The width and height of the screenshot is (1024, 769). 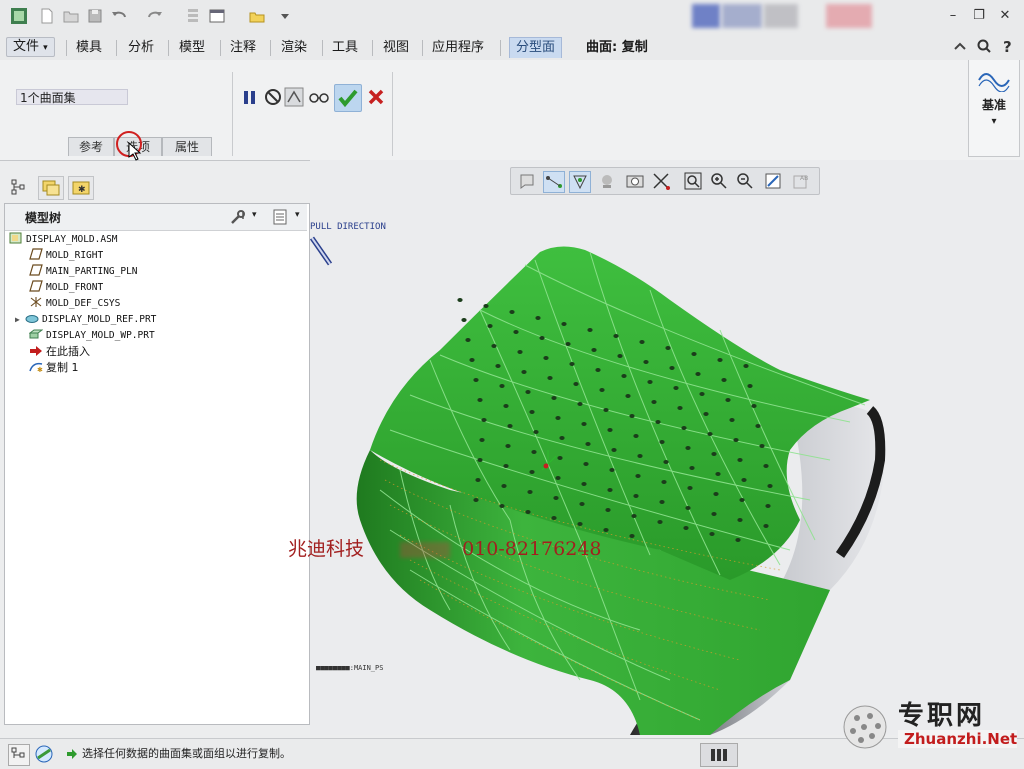 What do you see at coordinates (527, 181) in the screenshot?
I see `saved-views-icon` at bounding box center [527, 181].